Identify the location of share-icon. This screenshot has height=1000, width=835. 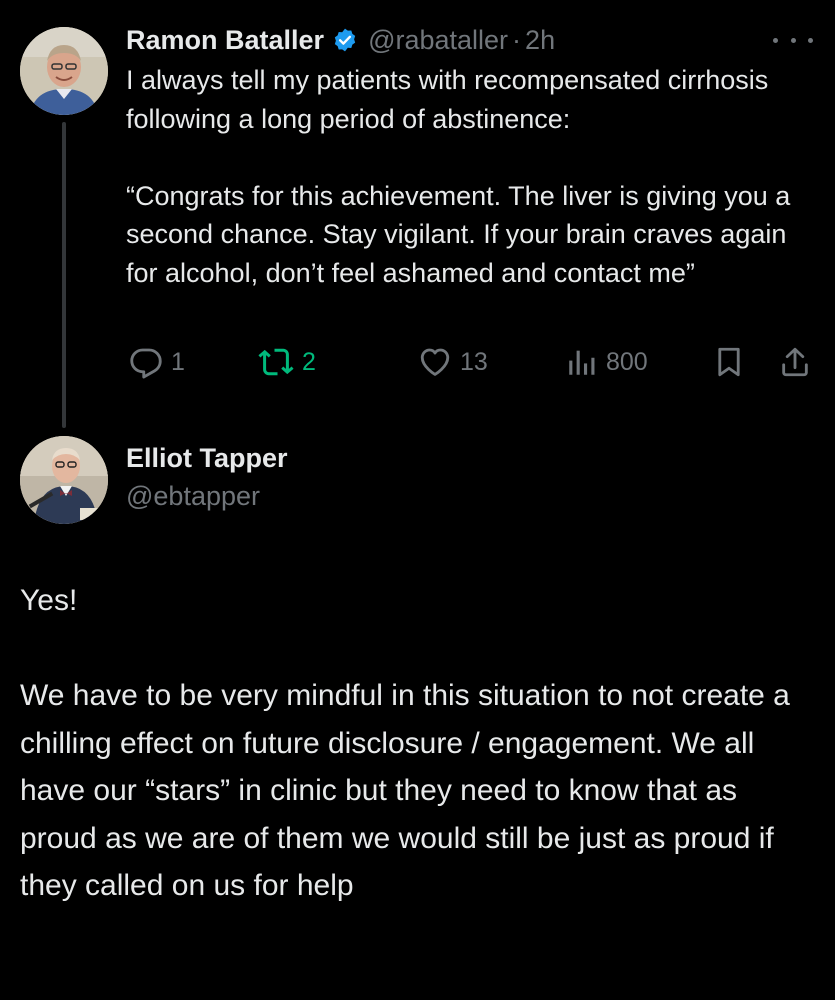
(795, 362).